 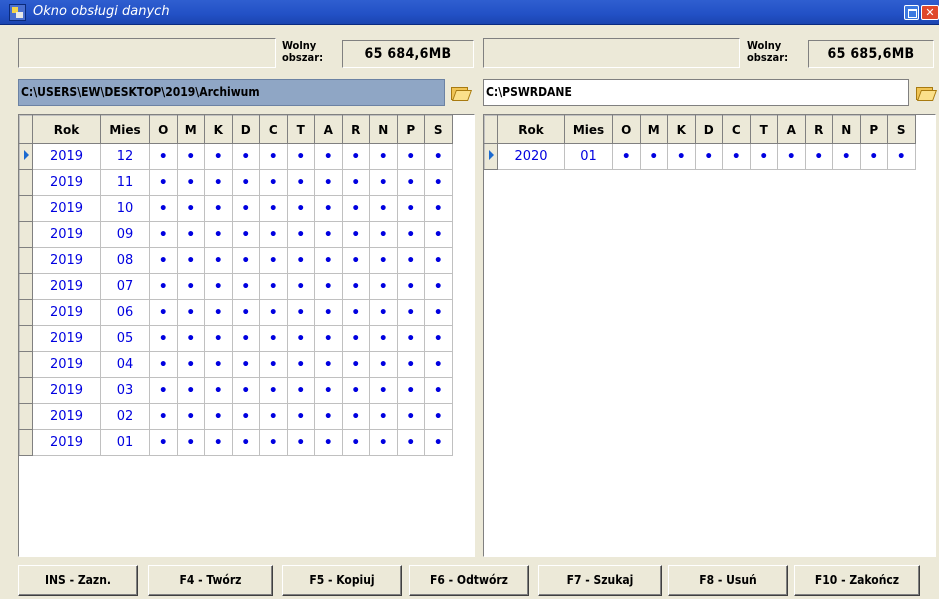 I want to click on f8-delete-button: F8 - Usuń, so click(x=728, y=580).